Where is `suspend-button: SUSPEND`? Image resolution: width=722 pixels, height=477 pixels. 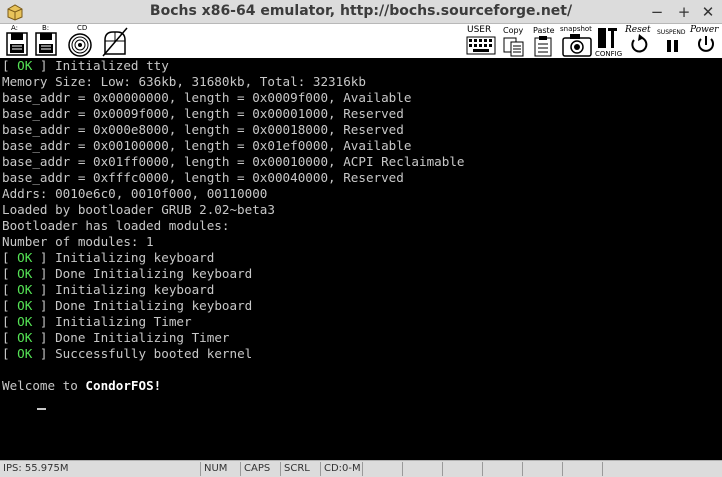
suspend-button: SUSPEND is located at coordinates (673, 41).